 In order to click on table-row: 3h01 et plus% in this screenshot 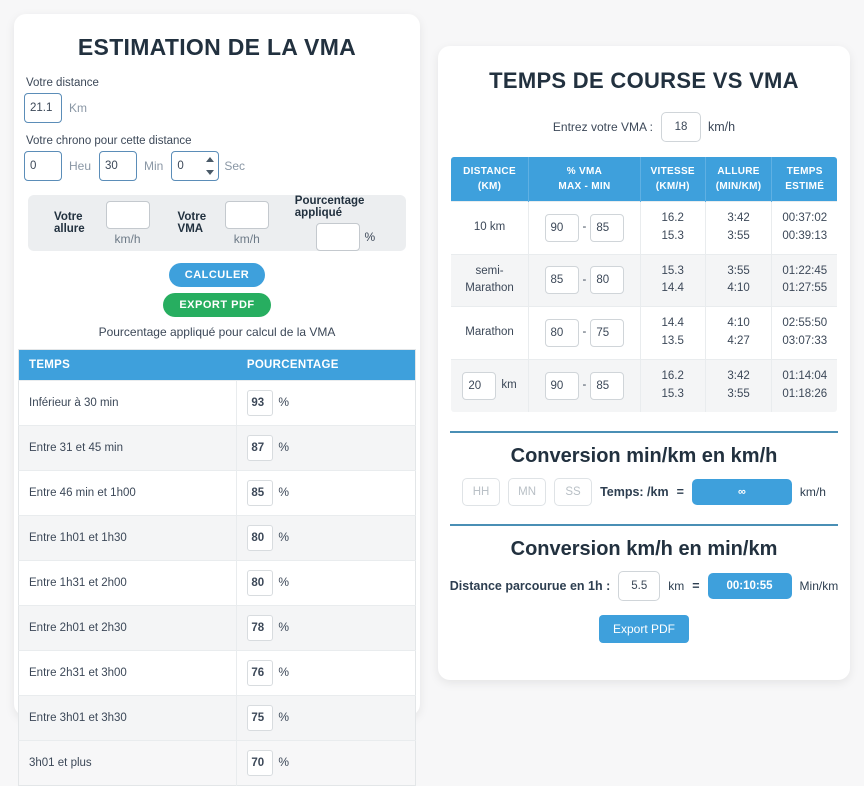, I will do `click(217, 763)`.